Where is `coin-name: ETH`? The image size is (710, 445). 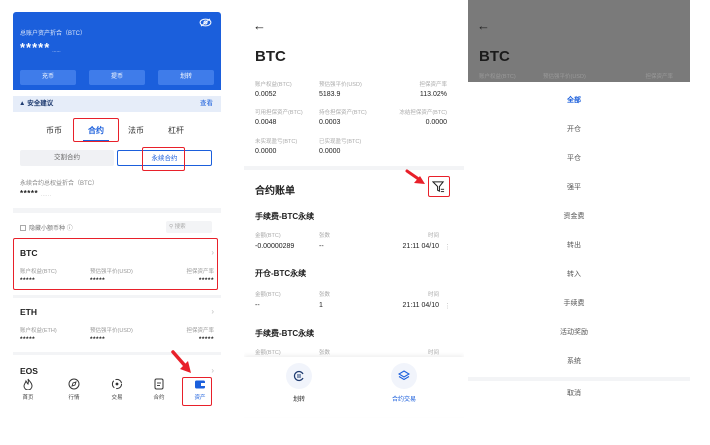
coin-name: ETH is located at coordinates (28, 312).